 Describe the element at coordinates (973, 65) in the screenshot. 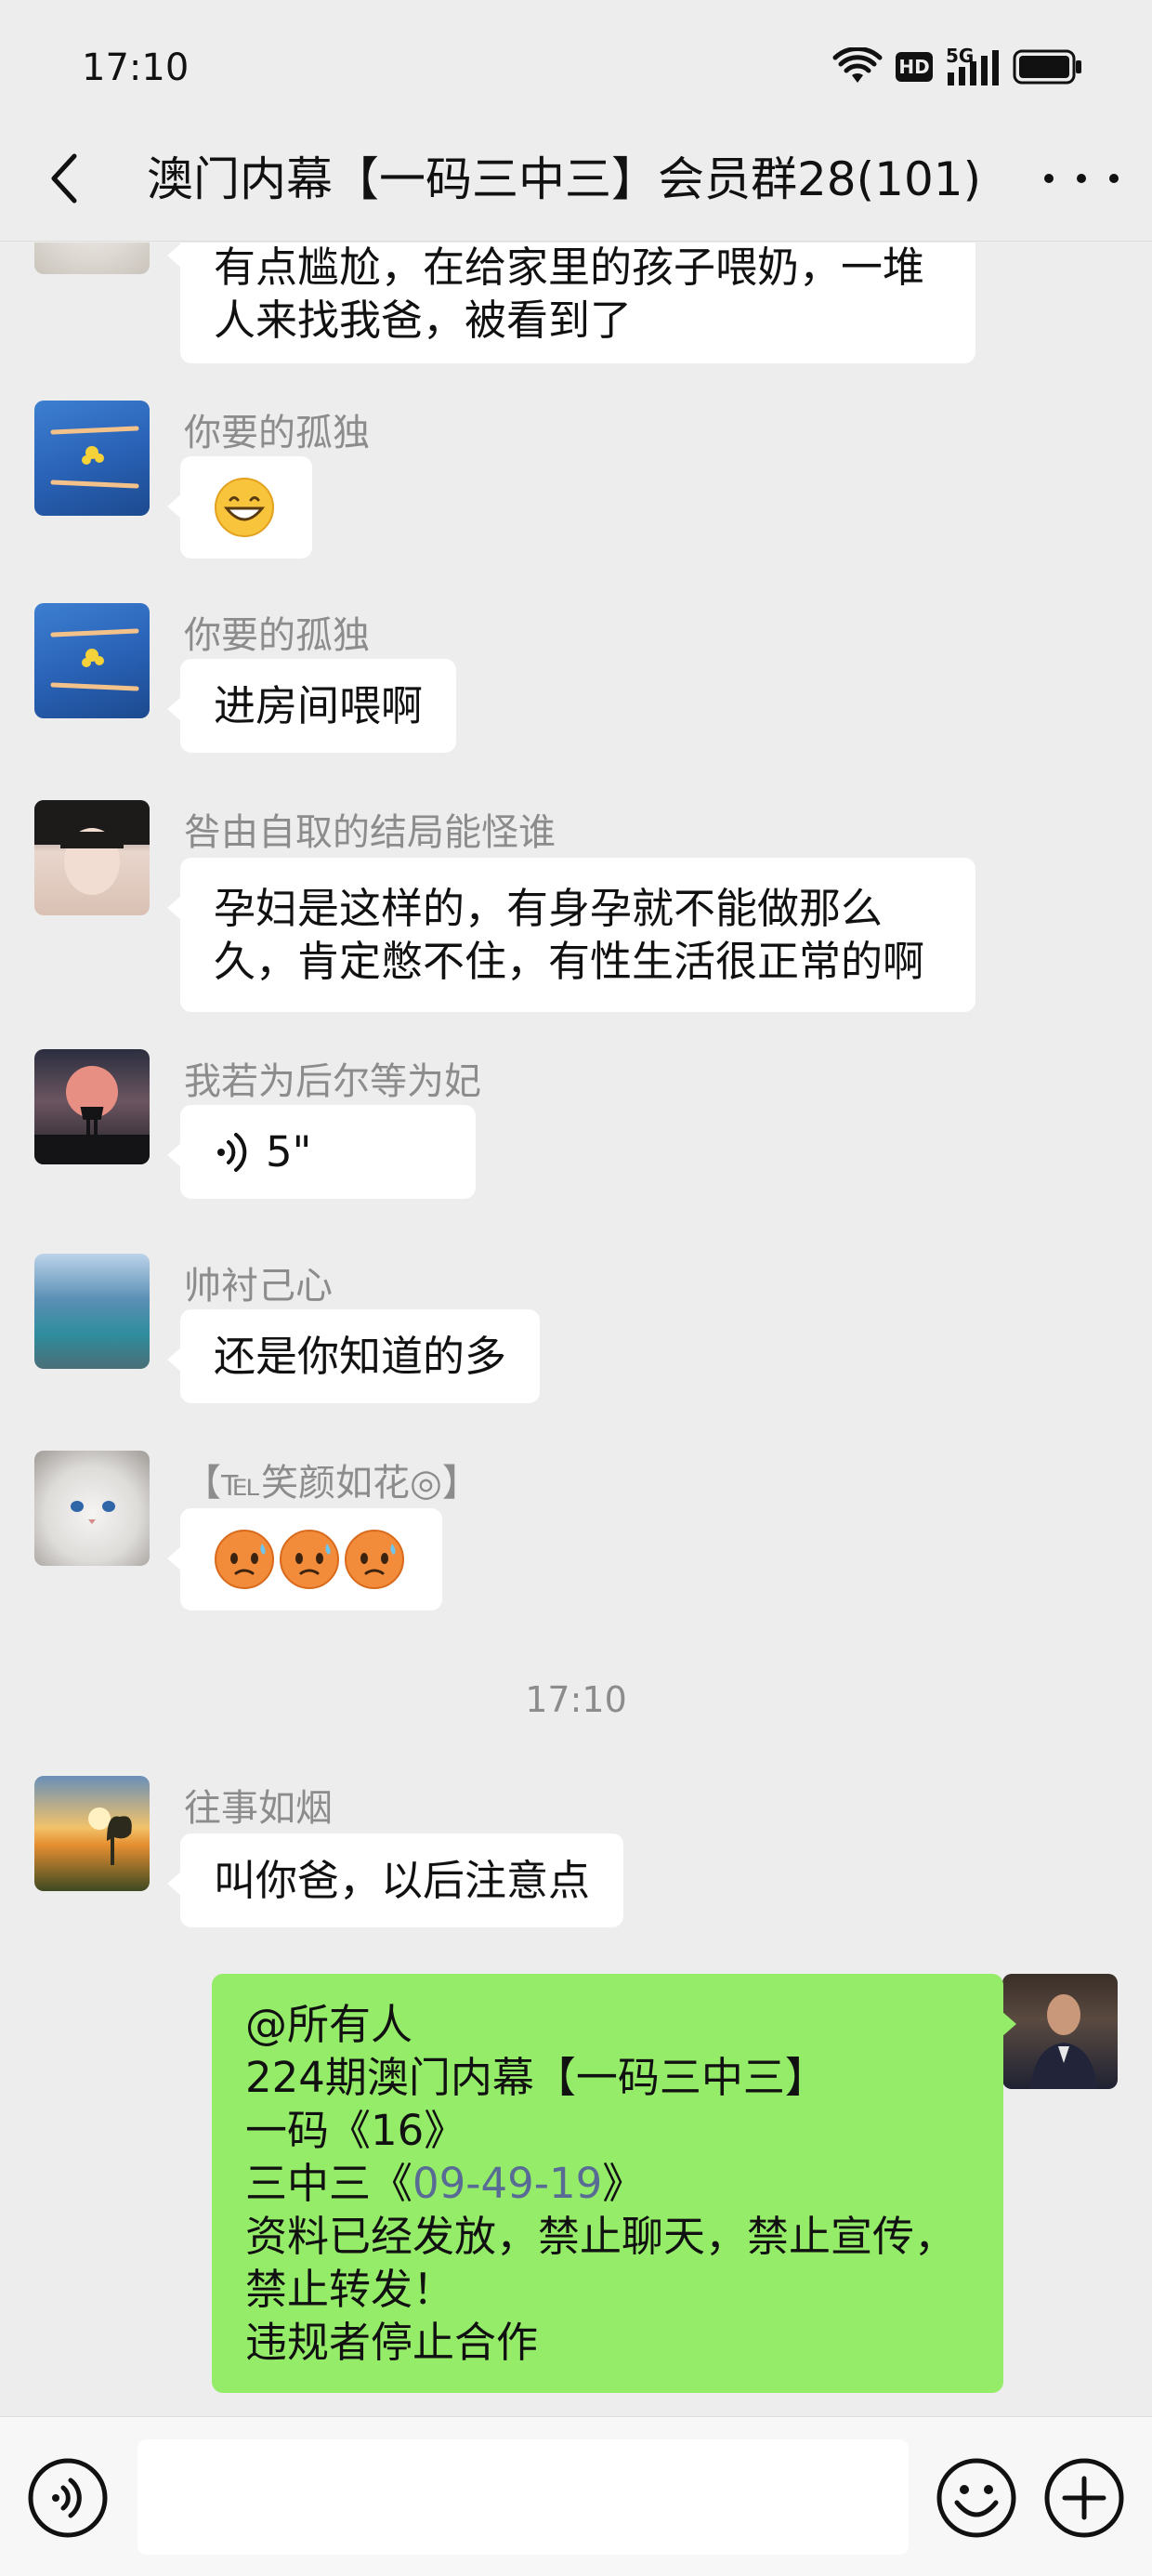

I see `signal-icon: 5G` at that location.